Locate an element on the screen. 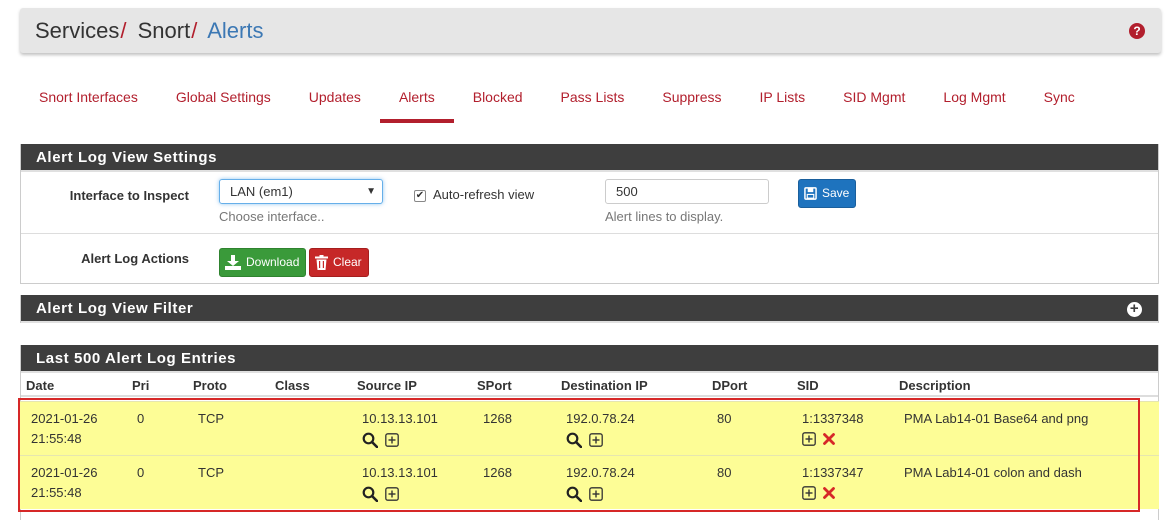 The width and height of the screenshot is (1174, 520). breadcrumb-alerts: Alerts is located at coordinates (235, 30).